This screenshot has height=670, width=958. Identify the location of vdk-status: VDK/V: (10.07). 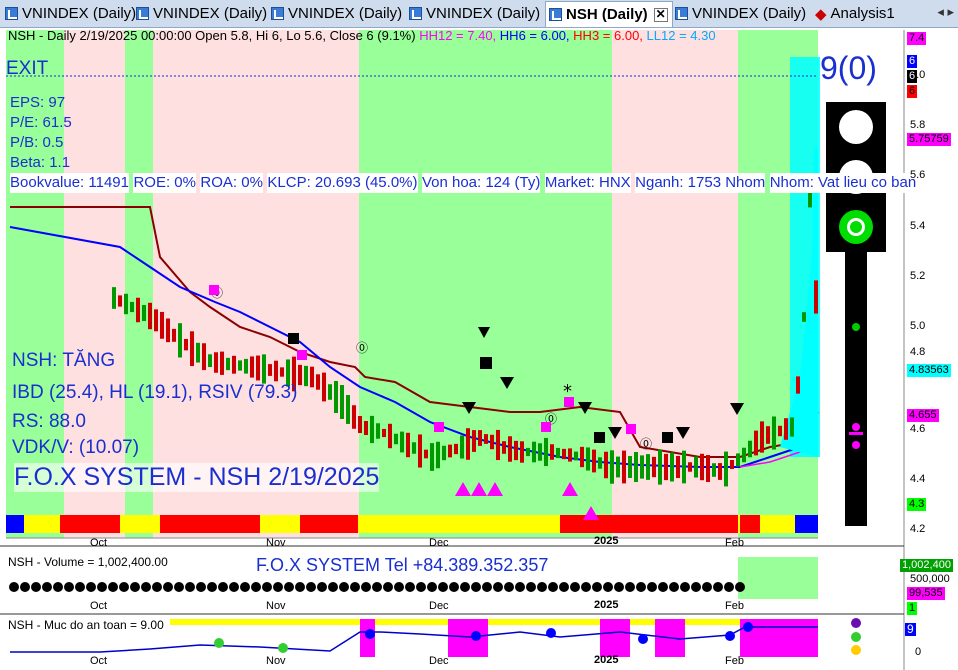
(76, 447).